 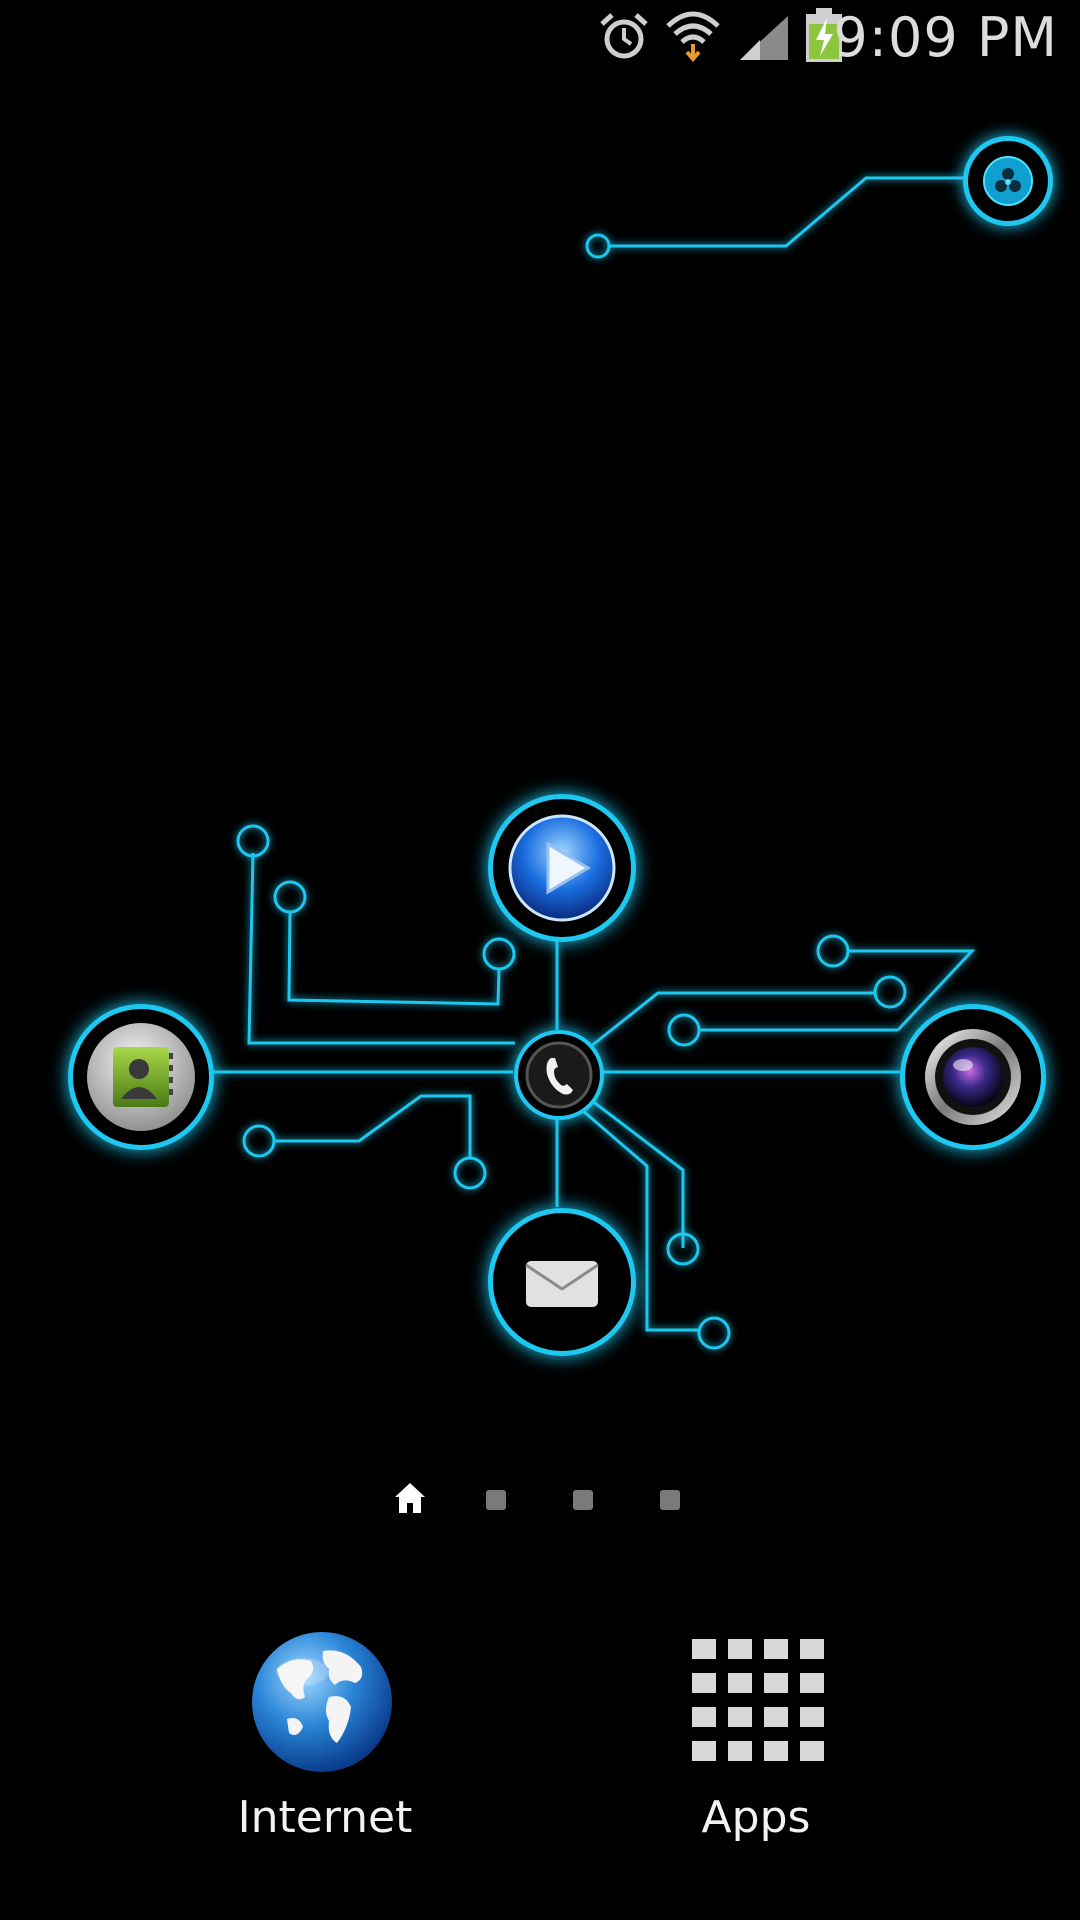 I want to click on video-play-icon, so click(x=562, y=868).